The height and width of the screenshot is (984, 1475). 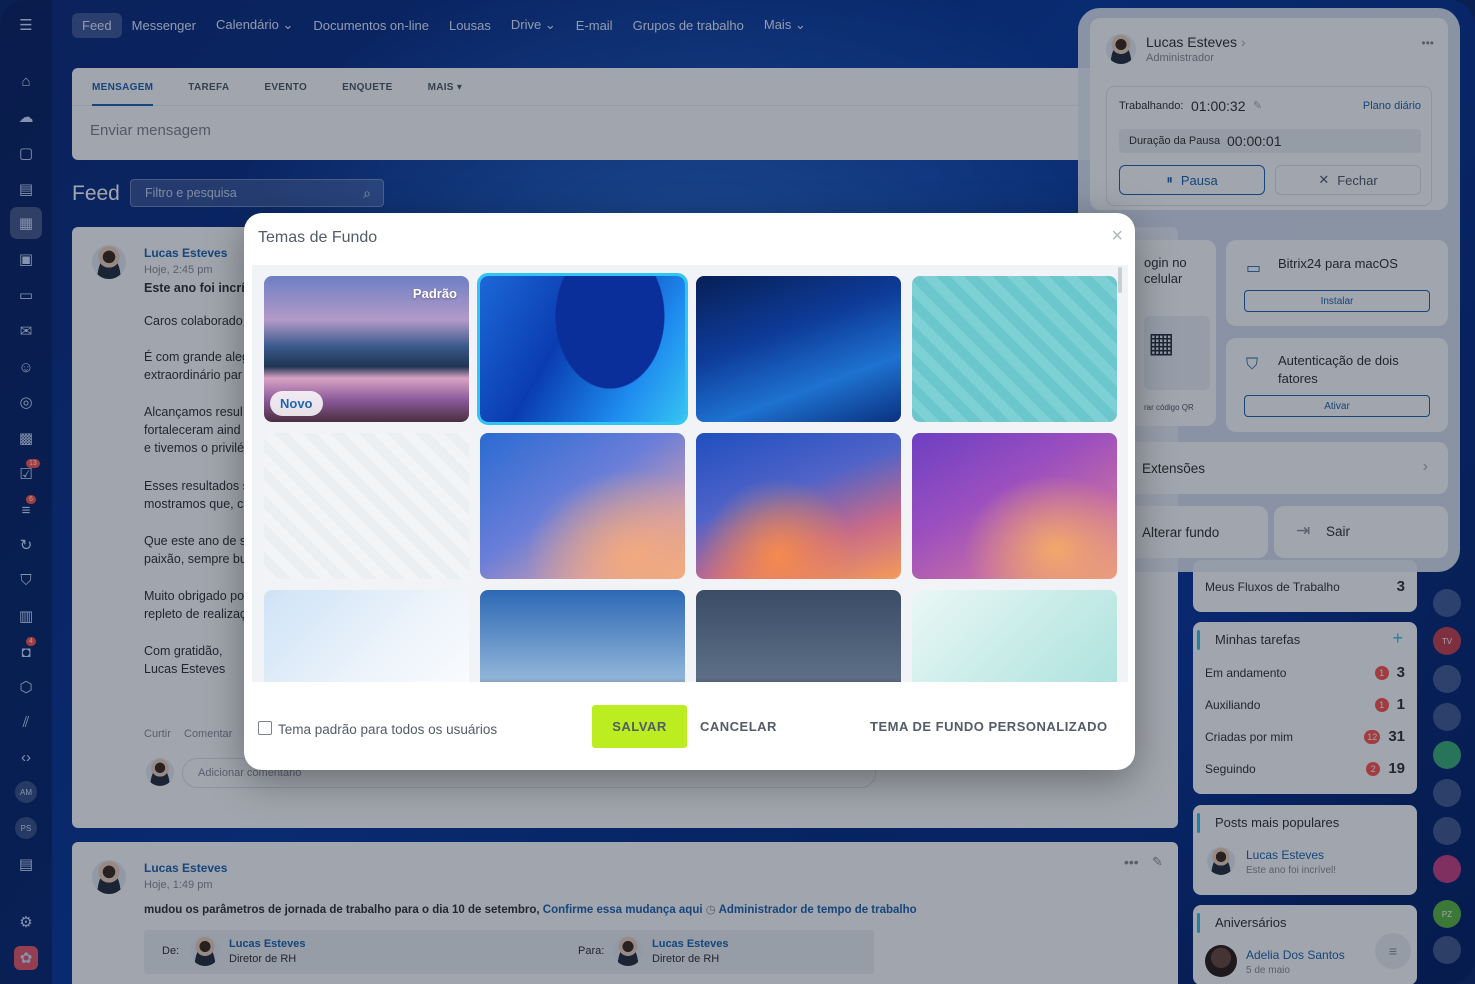 I want to click on custom-theme-button: TEMA DE FUNDO PERSONALIZADO, so click(x=989, y=726).